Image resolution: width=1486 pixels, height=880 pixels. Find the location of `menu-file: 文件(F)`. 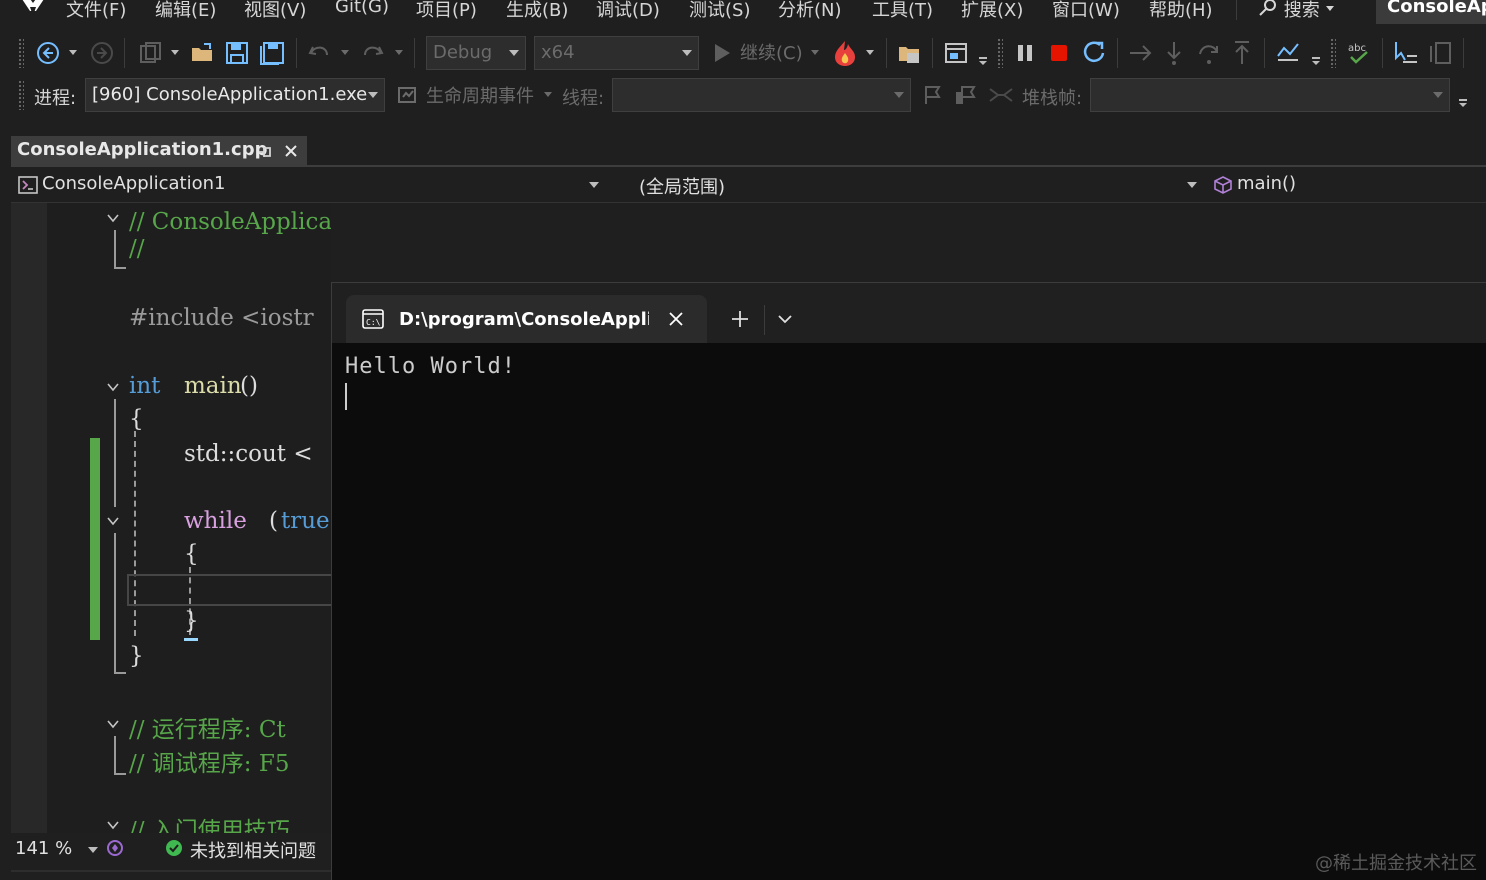

menu-file: 文件(F) is located at coordinates (96, 11).